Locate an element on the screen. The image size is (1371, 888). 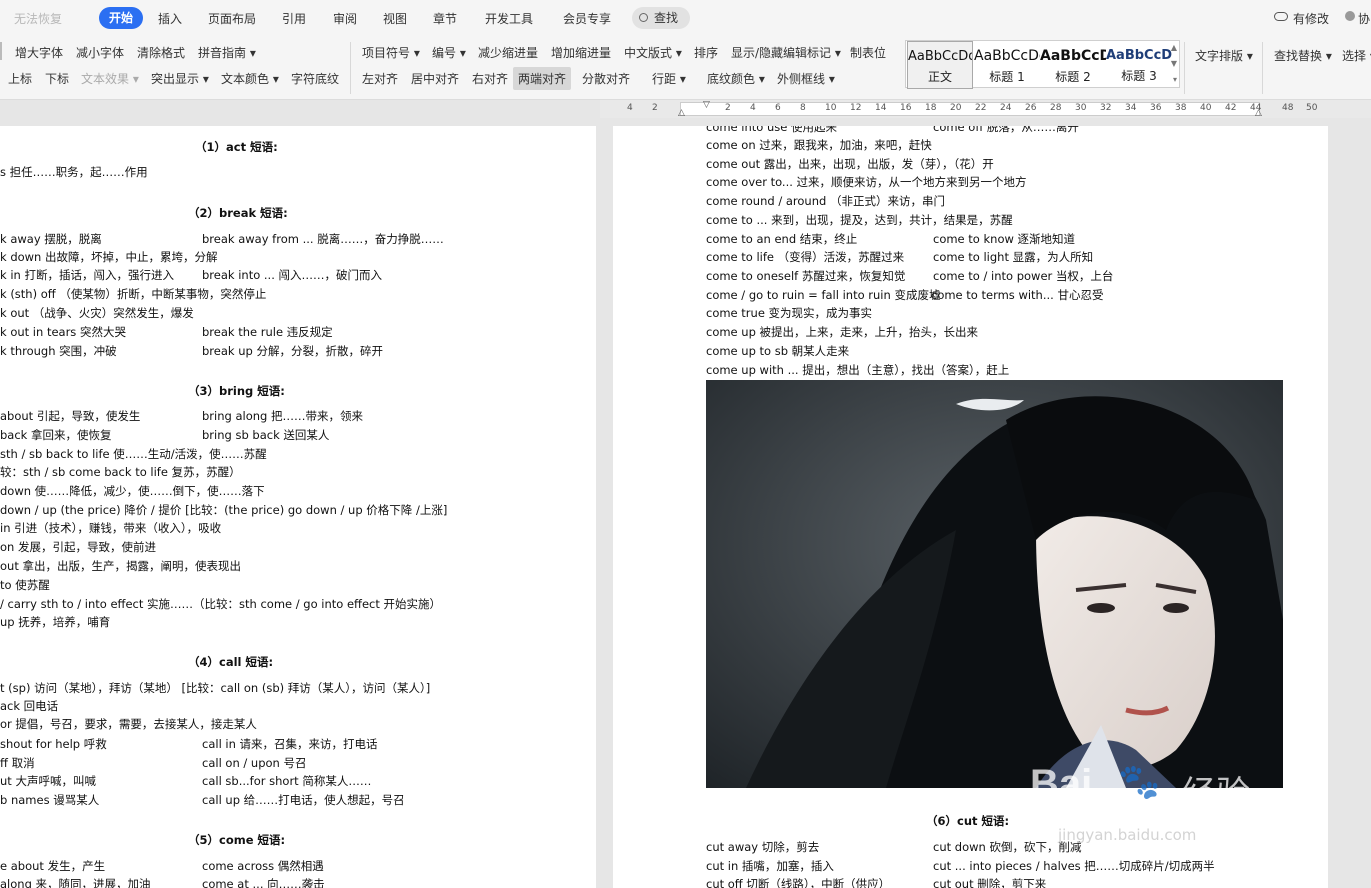
text-line: cut out 删除，剪下来 is located at coordinates (990, 882).